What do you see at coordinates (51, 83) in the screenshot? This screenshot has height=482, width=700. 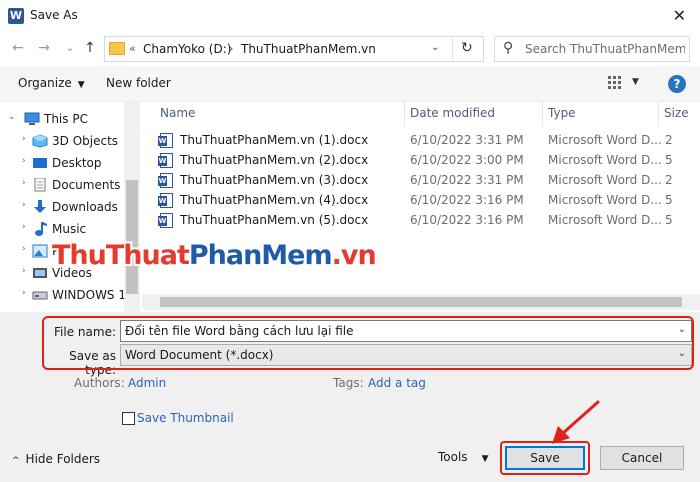 I see `organize-button: Organize ▼` at bounding box center [51, 83].